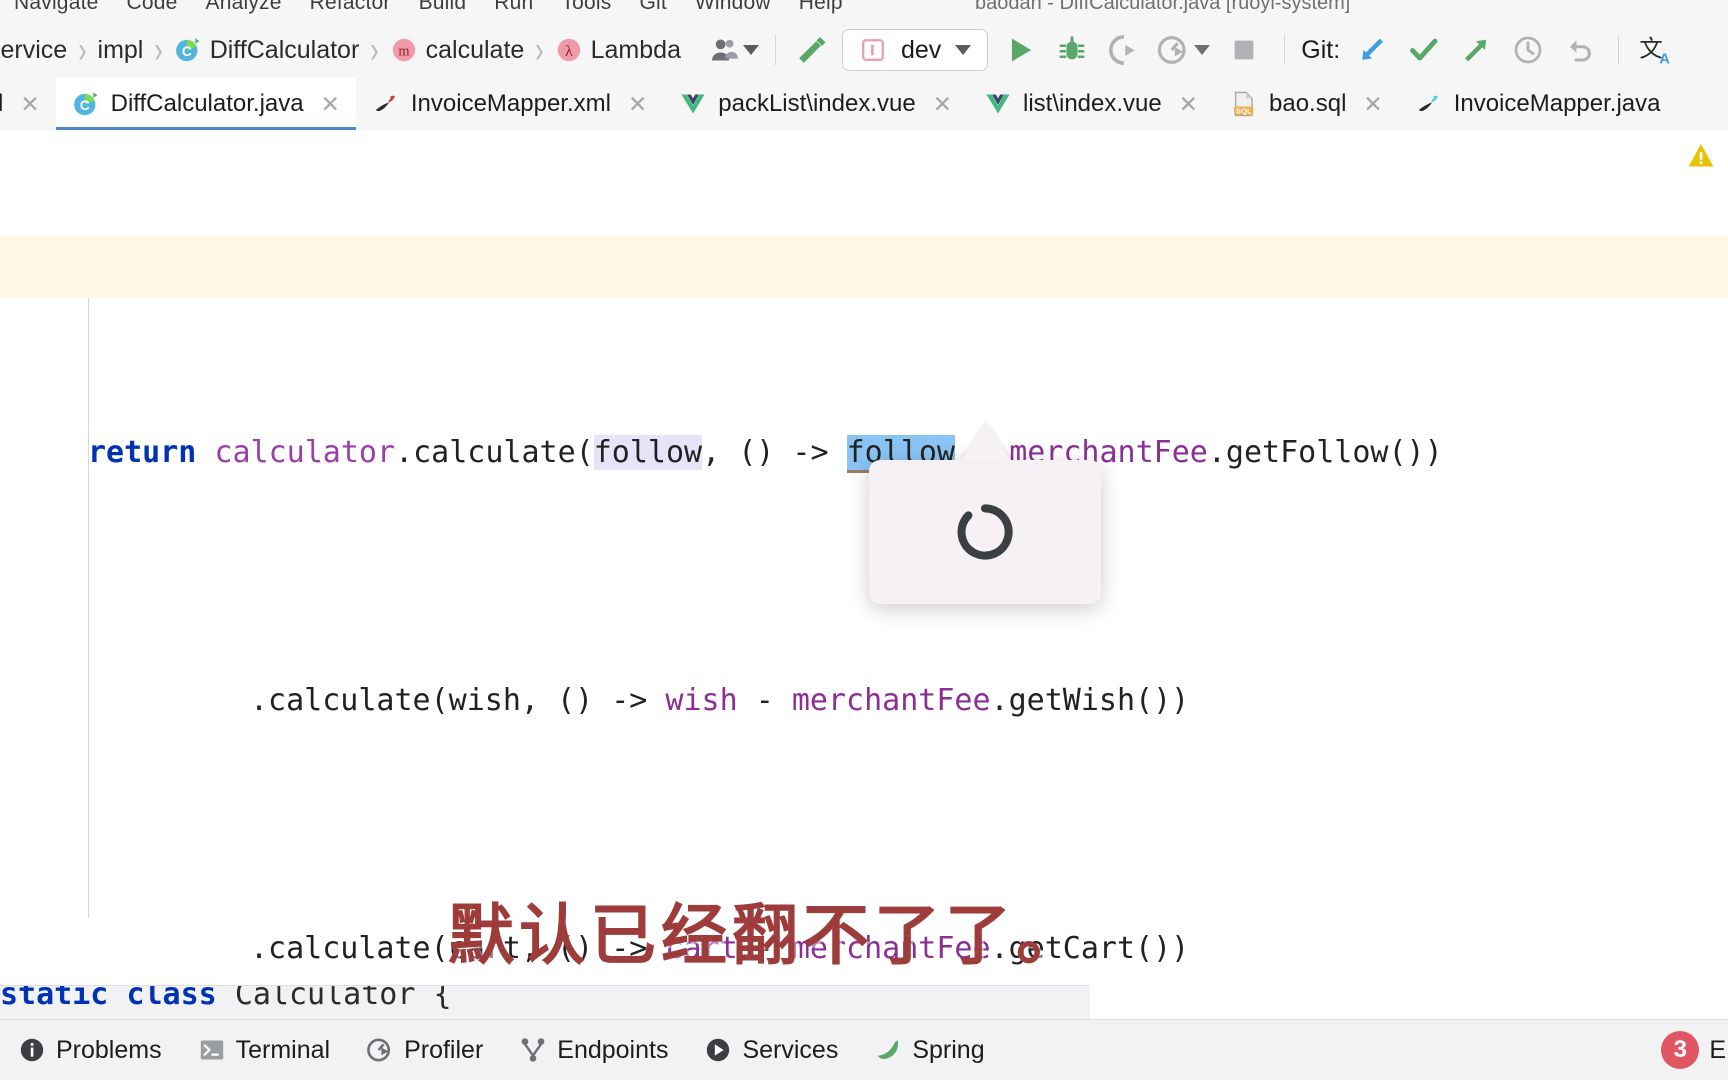  I want to click on menu-item-window: Window, so click(733, 7).